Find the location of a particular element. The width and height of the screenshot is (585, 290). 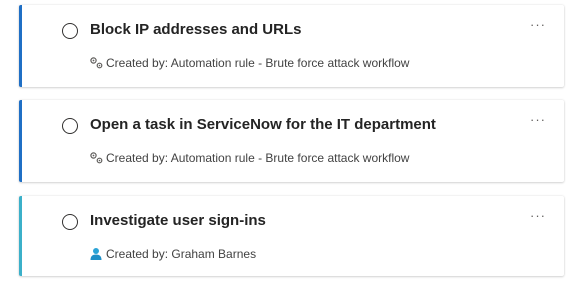

user-icon is located at coordinates (96, 254).